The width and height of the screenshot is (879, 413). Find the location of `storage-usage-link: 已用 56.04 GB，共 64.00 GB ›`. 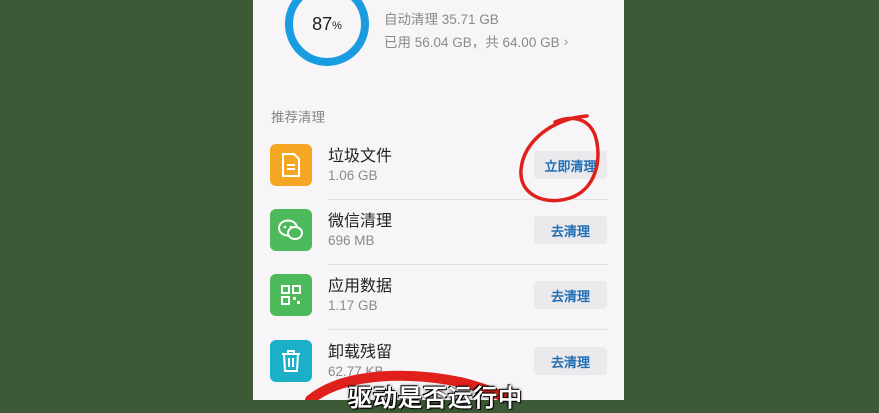

storage-usage-link: 已用 56.04 GB，共 64.00 GB › is located at coordinates (476, 41).